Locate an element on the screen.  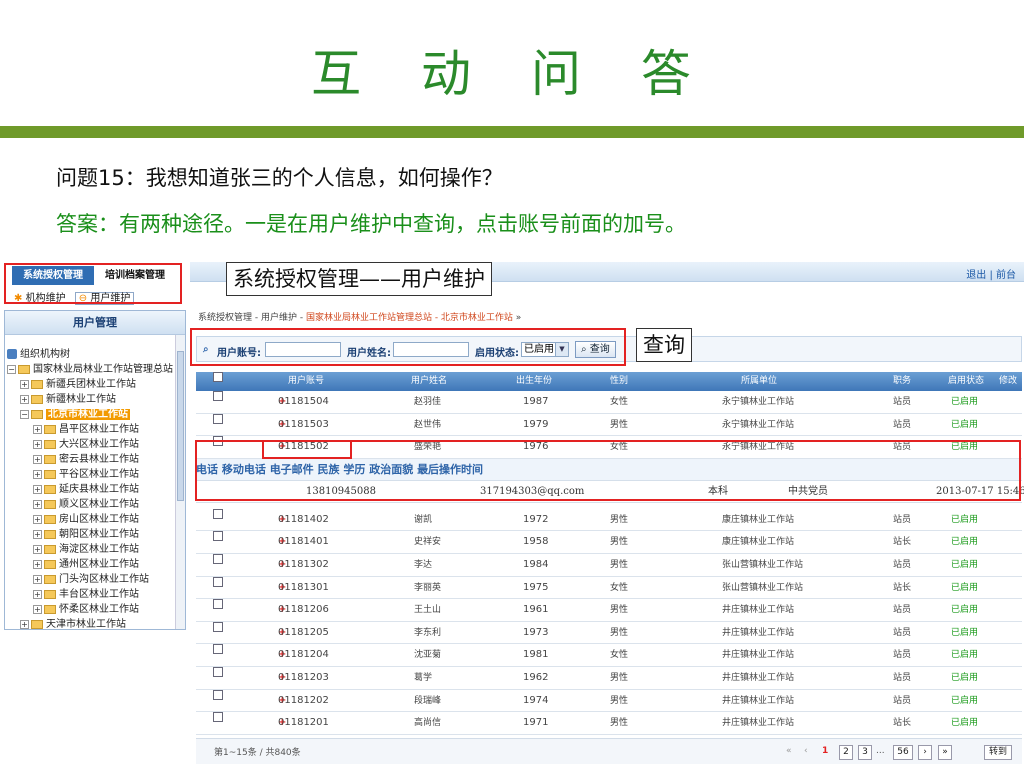
name-cell: 赵羽佳 is located at coordinates (428, 402).